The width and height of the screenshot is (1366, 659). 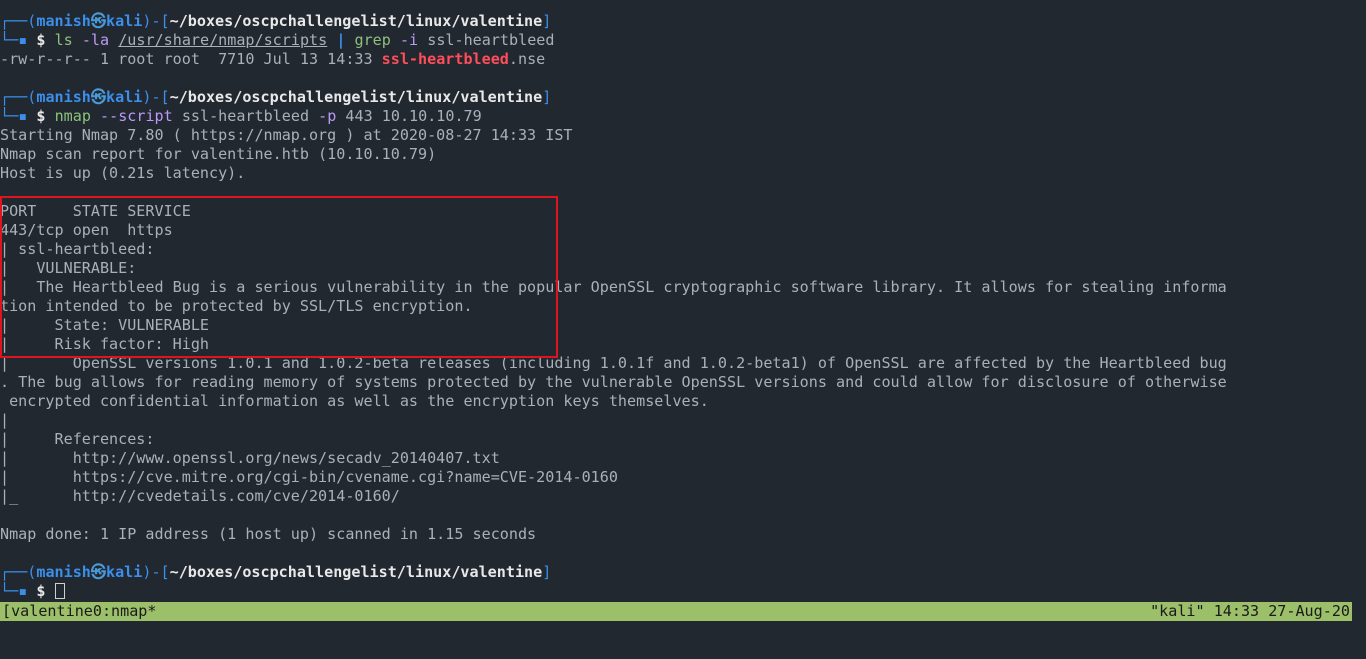 I want to click on command-argument: 443 10.10.10.79, so click(x=413, y=116).